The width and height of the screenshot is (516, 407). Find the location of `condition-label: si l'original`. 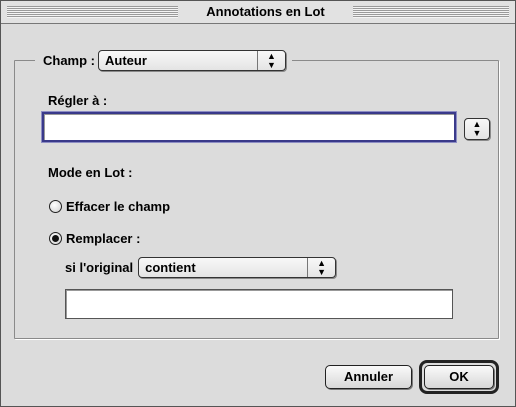

condition-label: si l'original is located at coordinates (99, 267).